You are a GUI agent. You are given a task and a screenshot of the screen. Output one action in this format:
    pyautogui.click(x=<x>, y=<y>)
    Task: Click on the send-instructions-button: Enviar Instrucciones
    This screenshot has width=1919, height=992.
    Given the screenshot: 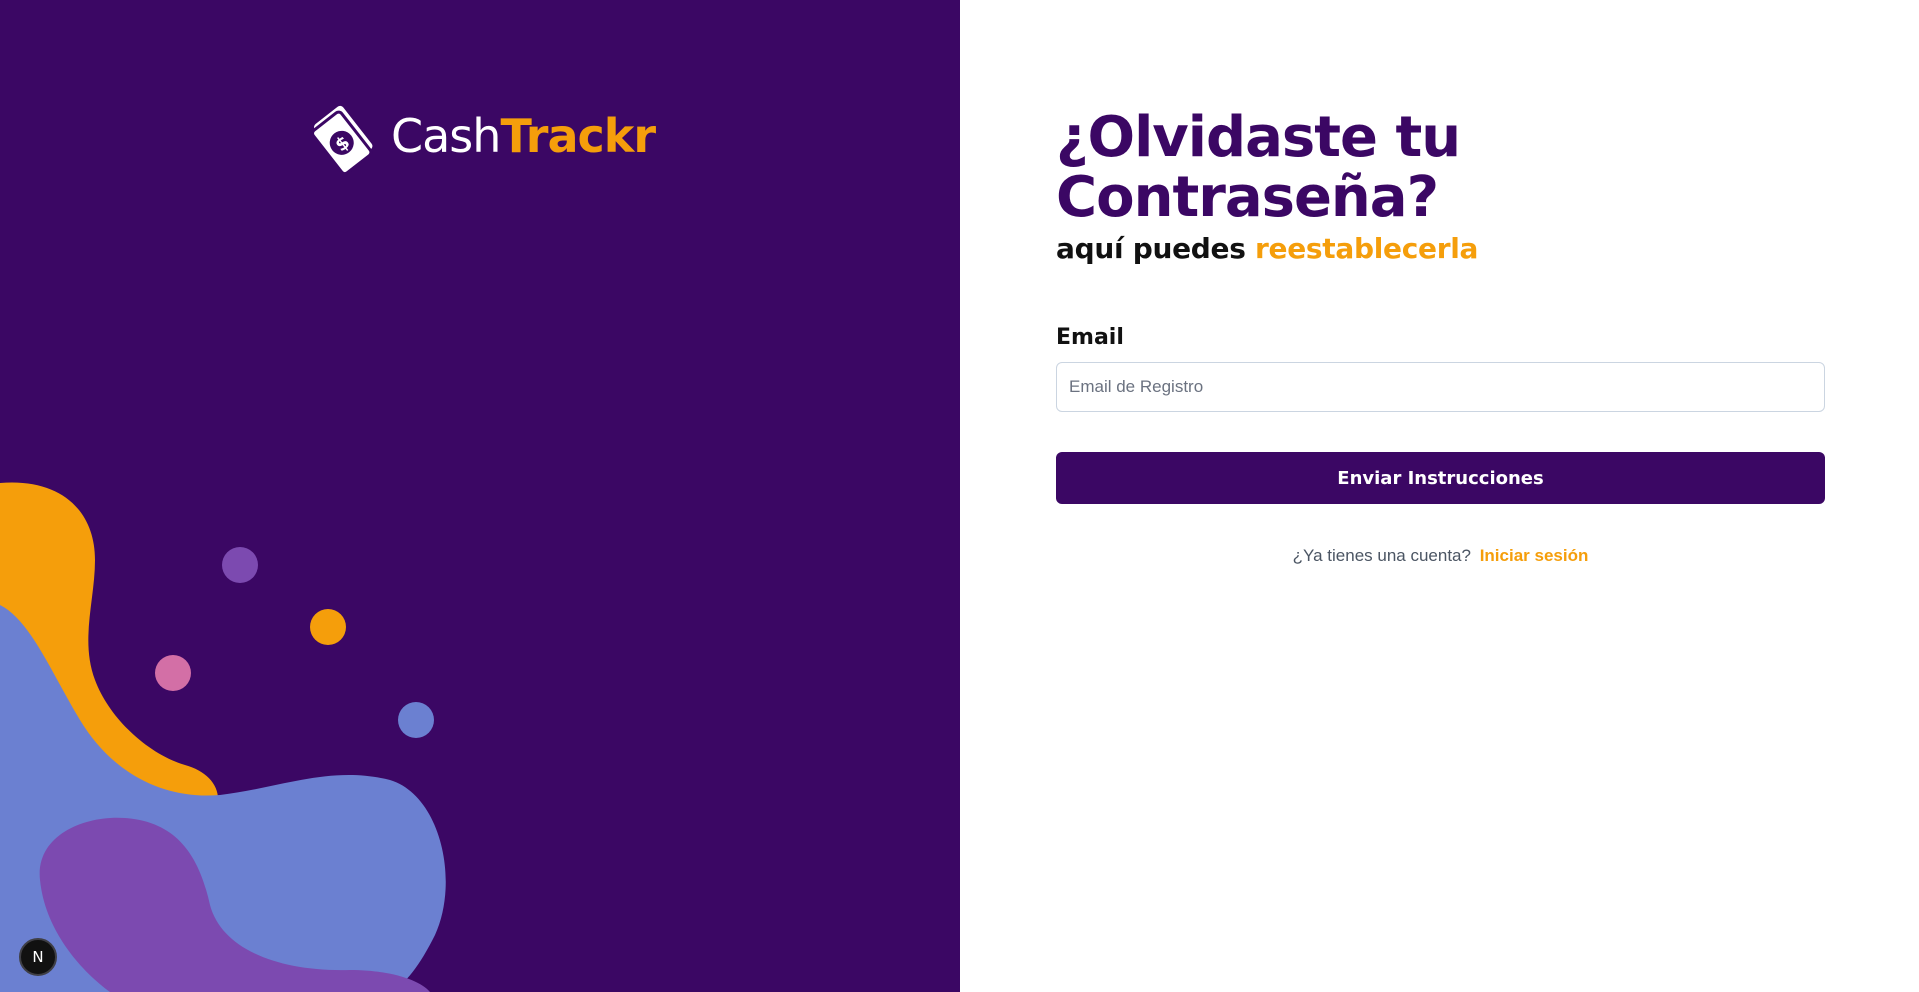 What is the action you would take?
    pyautogui.click(x=1440, y=478)
    